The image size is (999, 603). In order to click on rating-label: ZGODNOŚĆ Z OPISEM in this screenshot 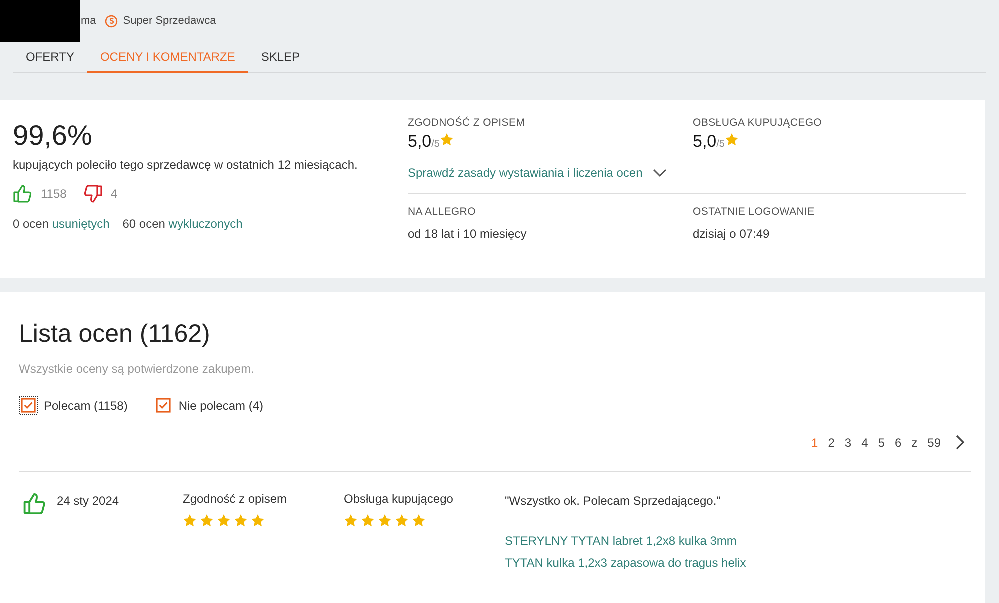, I will do `click(467, 123)`.